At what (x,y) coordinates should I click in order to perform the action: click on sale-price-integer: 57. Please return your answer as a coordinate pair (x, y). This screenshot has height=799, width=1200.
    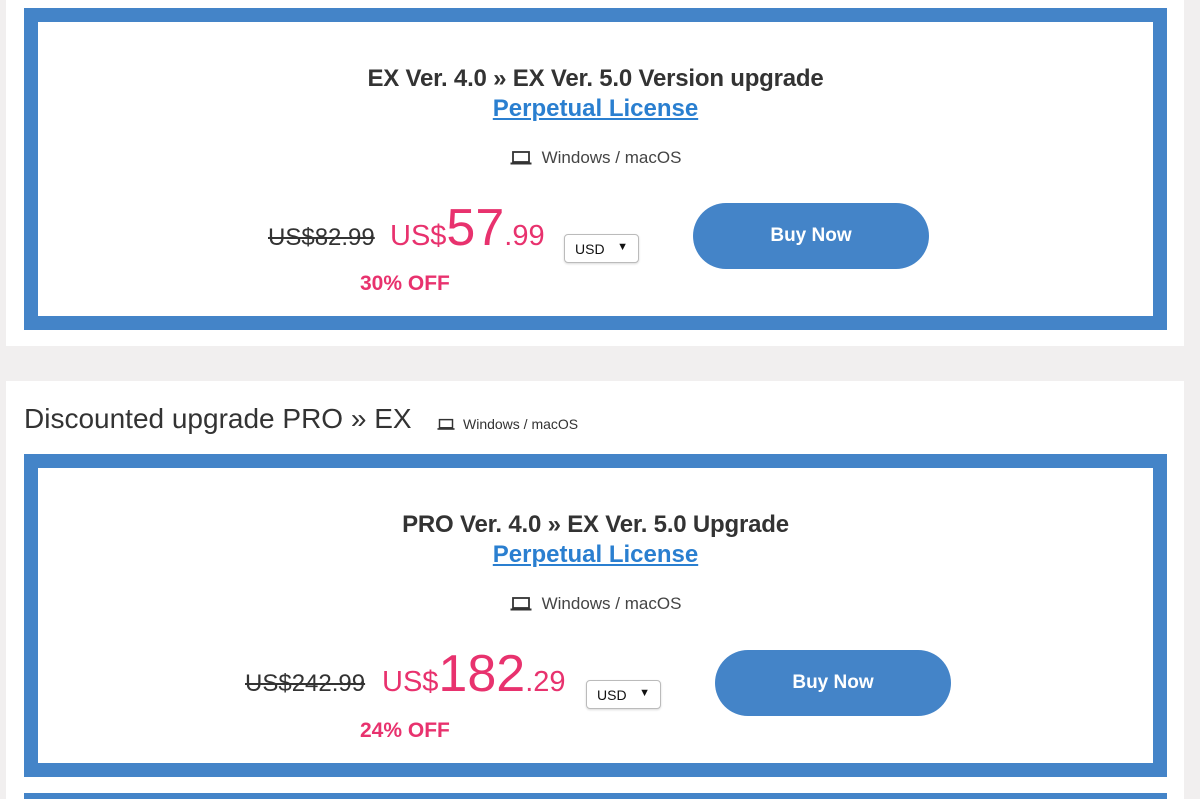
    Looking at the image, I should click on (475, 228).